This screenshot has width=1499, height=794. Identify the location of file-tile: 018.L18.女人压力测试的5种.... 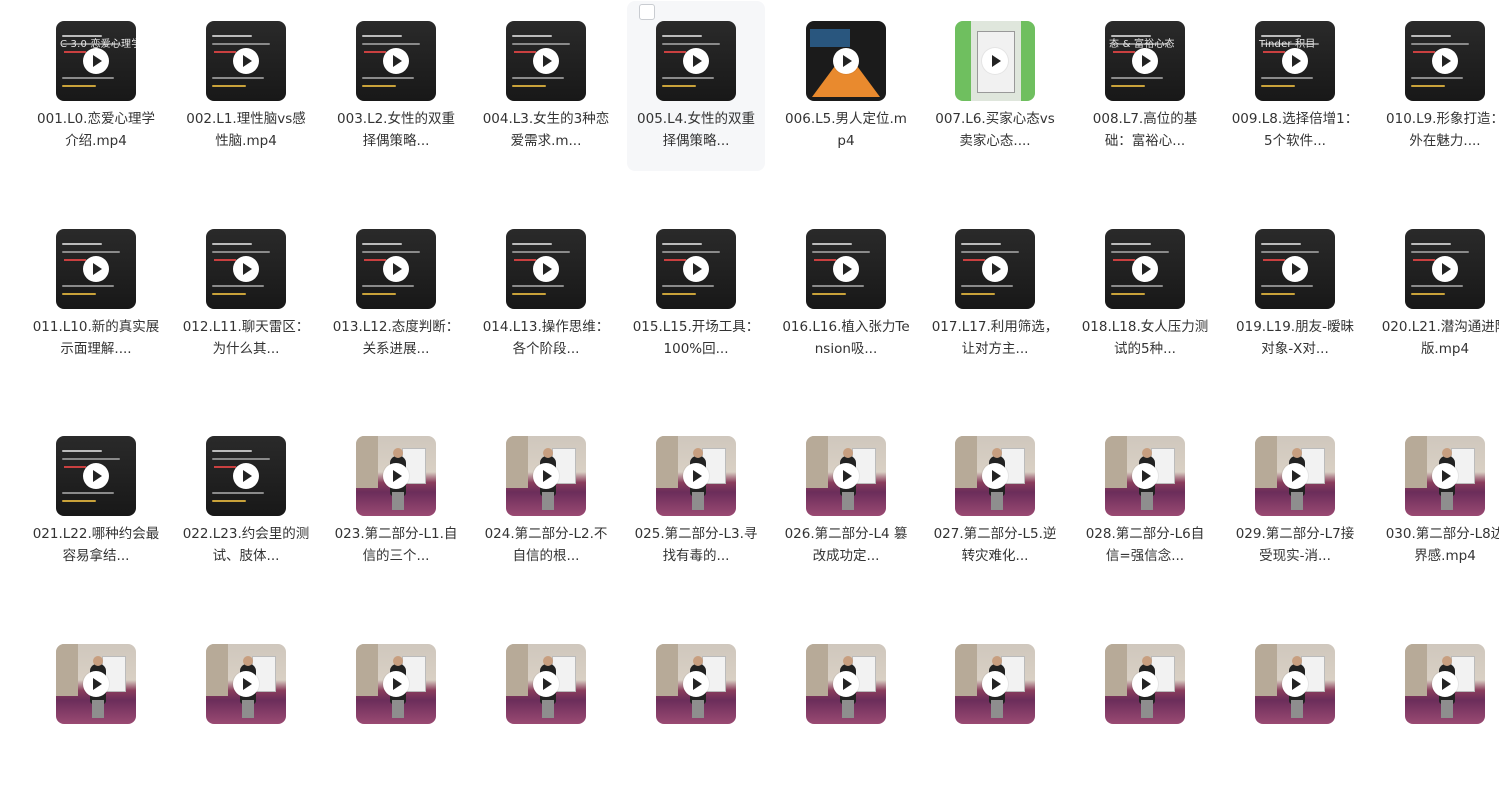
(1145, 294).